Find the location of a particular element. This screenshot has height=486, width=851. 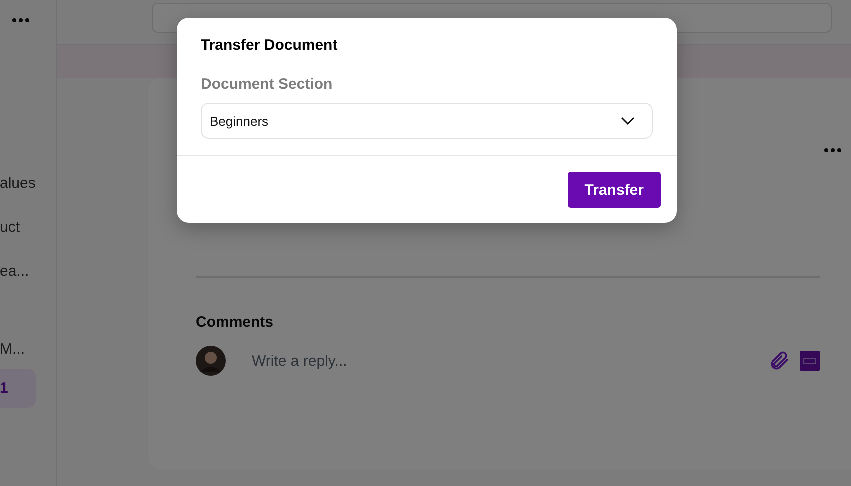

transfer-button: Transfer is located at coordinates (614, 190).